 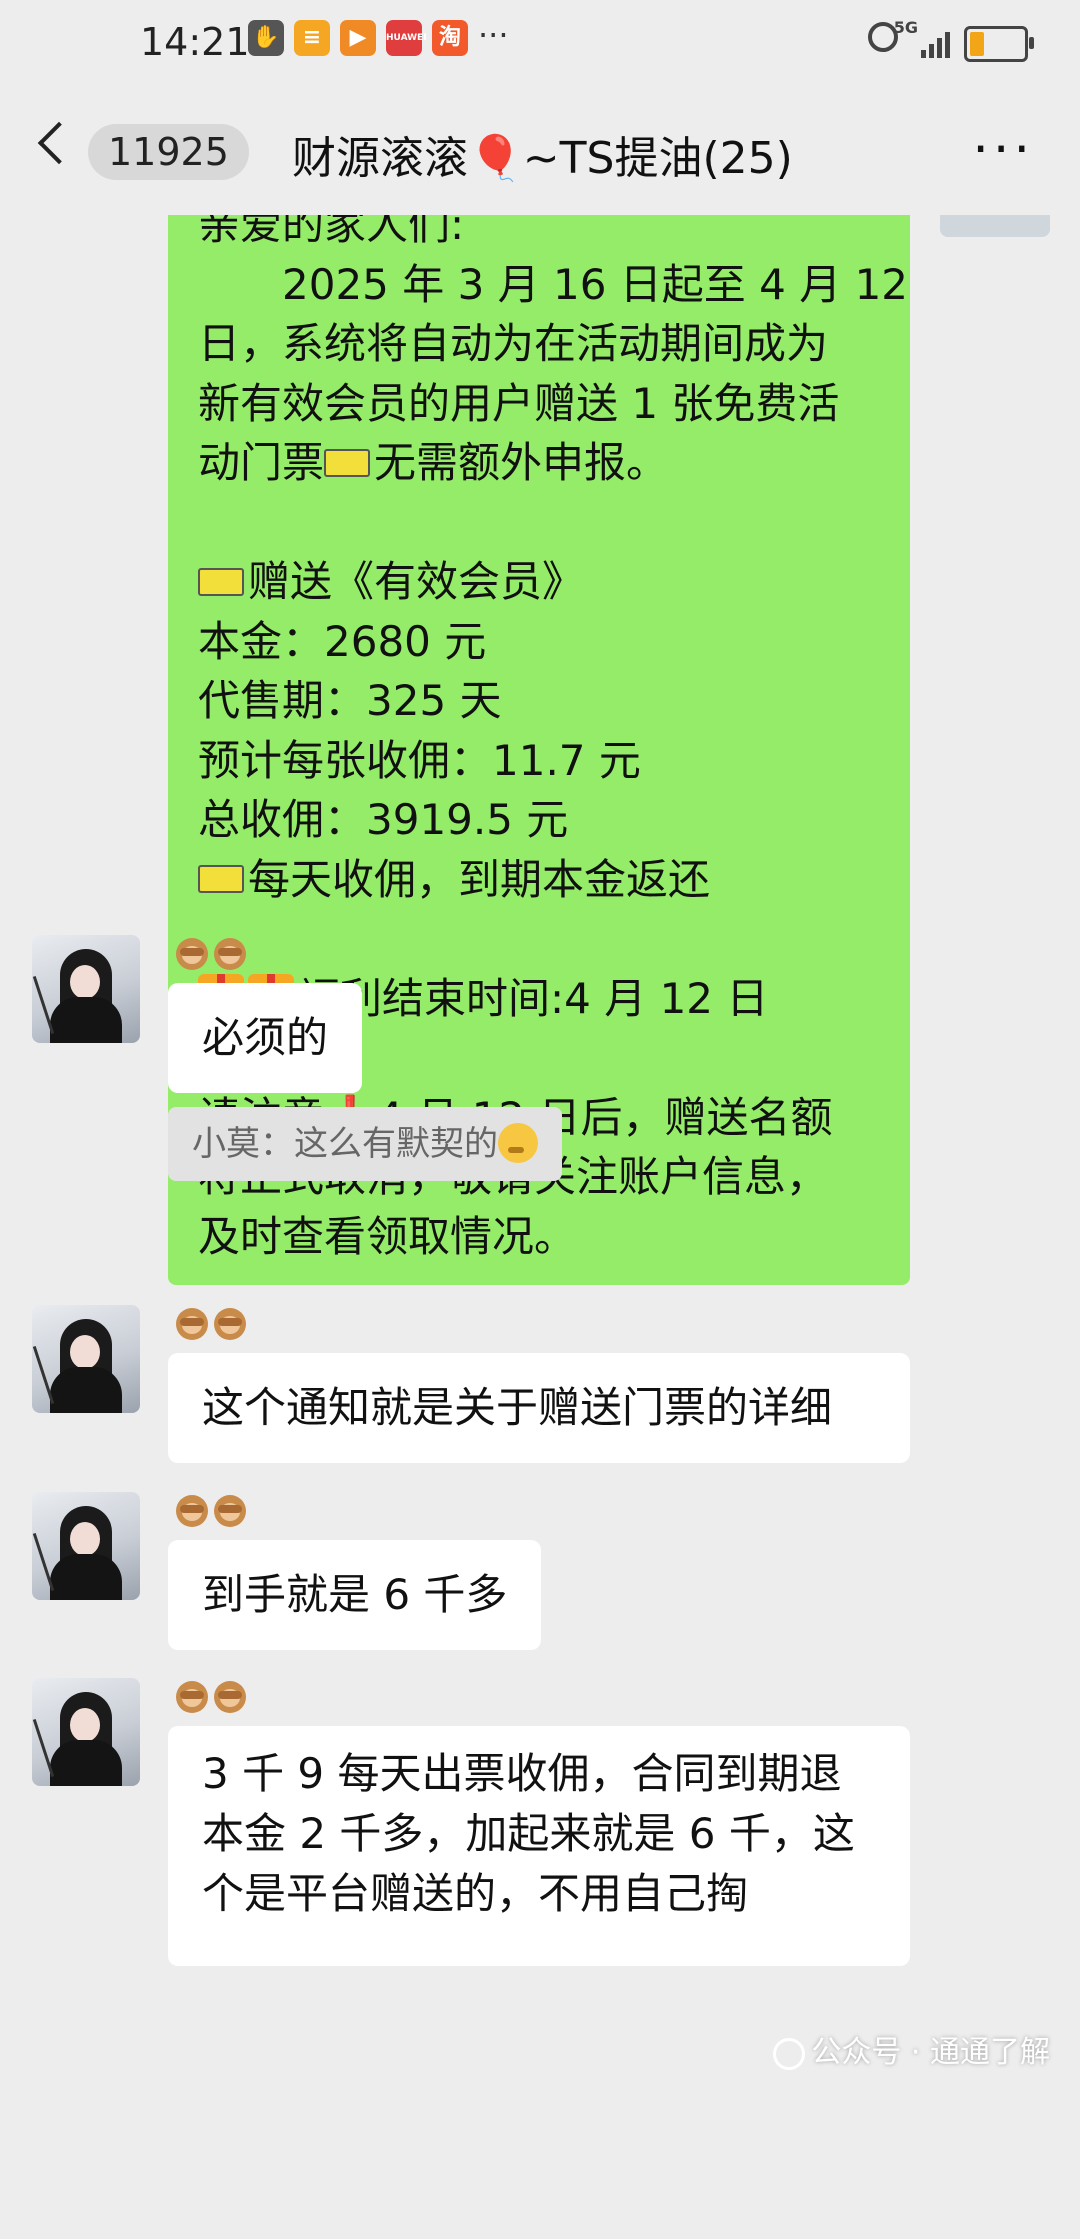 I want to click on huawei-icon: HUAWEI, so click(x=406, y=38).